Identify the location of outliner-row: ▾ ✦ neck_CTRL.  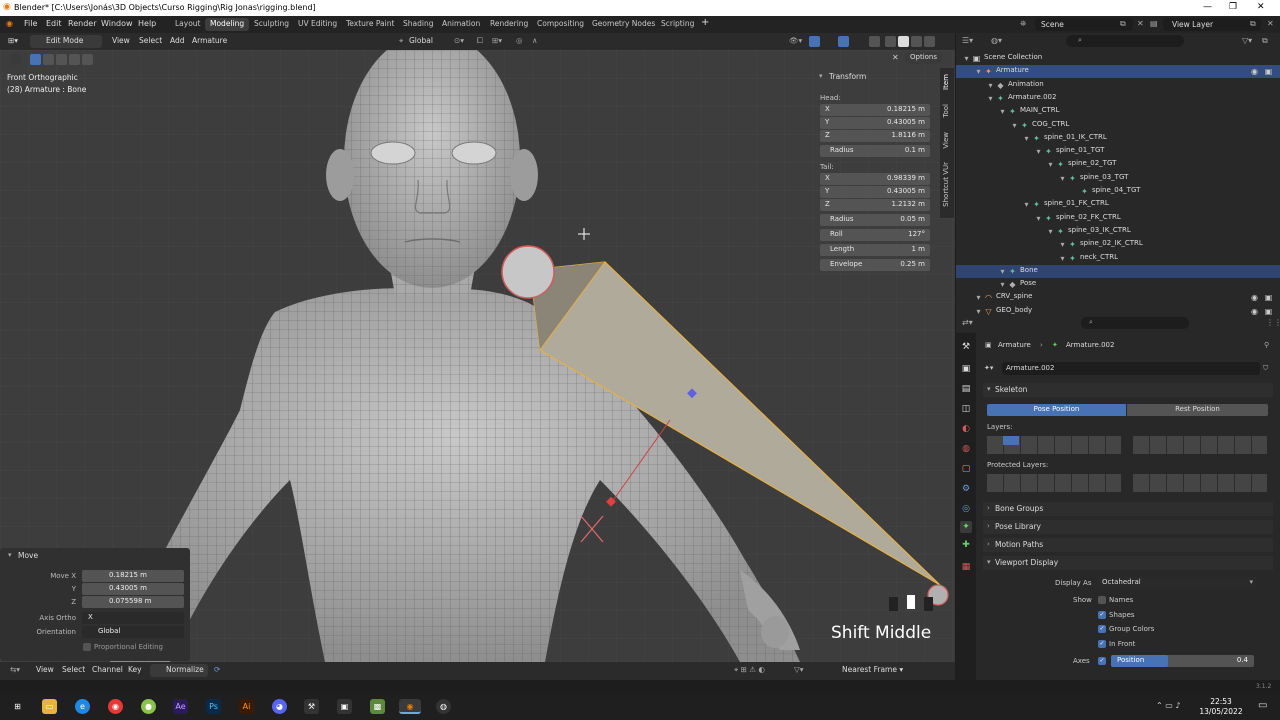
(1118, 258).